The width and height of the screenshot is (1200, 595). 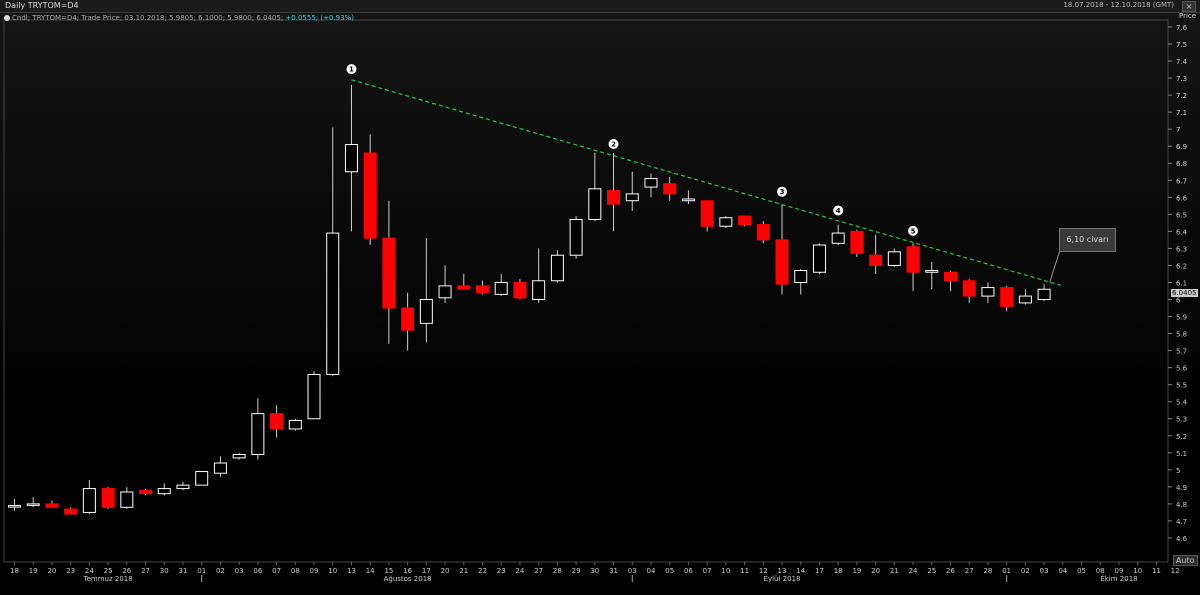 What do you see at coordinates (1182, 403) in the screenshot?
I see `y-tick-label: 5.4` at bounding box center [1182, 403].